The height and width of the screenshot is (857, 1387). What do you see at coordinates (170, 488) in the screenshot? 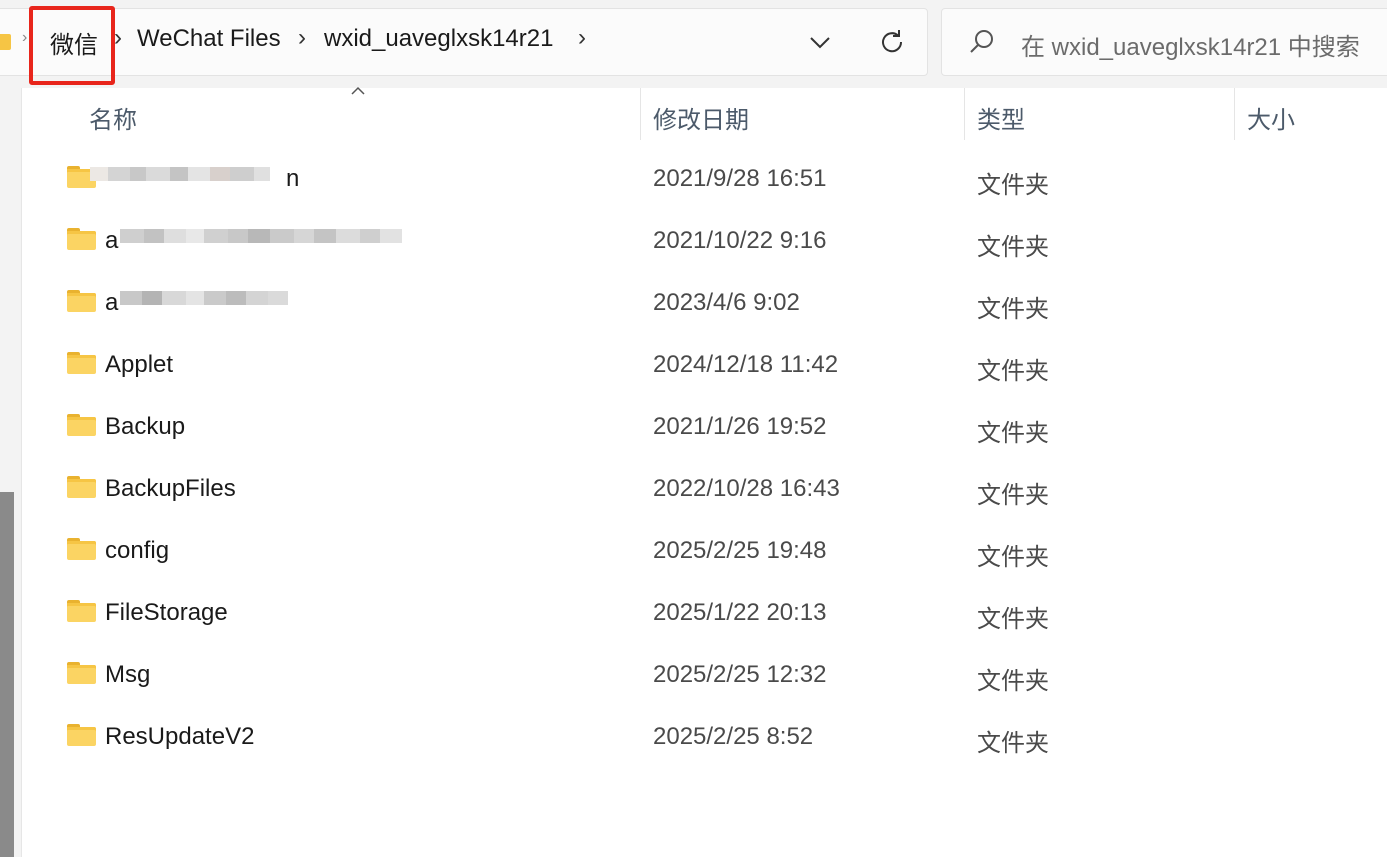
I see `file-name: BackupFiles` at bounding box center [170, 488].